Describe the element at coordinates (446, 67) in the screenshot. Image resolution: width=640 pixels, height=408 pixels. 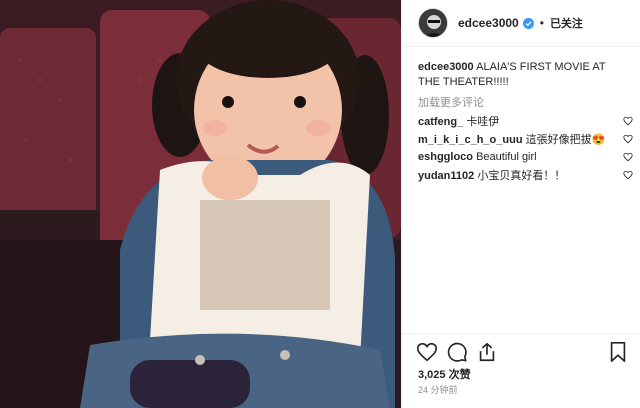
I see `caption-username: edcee3000` at that location.